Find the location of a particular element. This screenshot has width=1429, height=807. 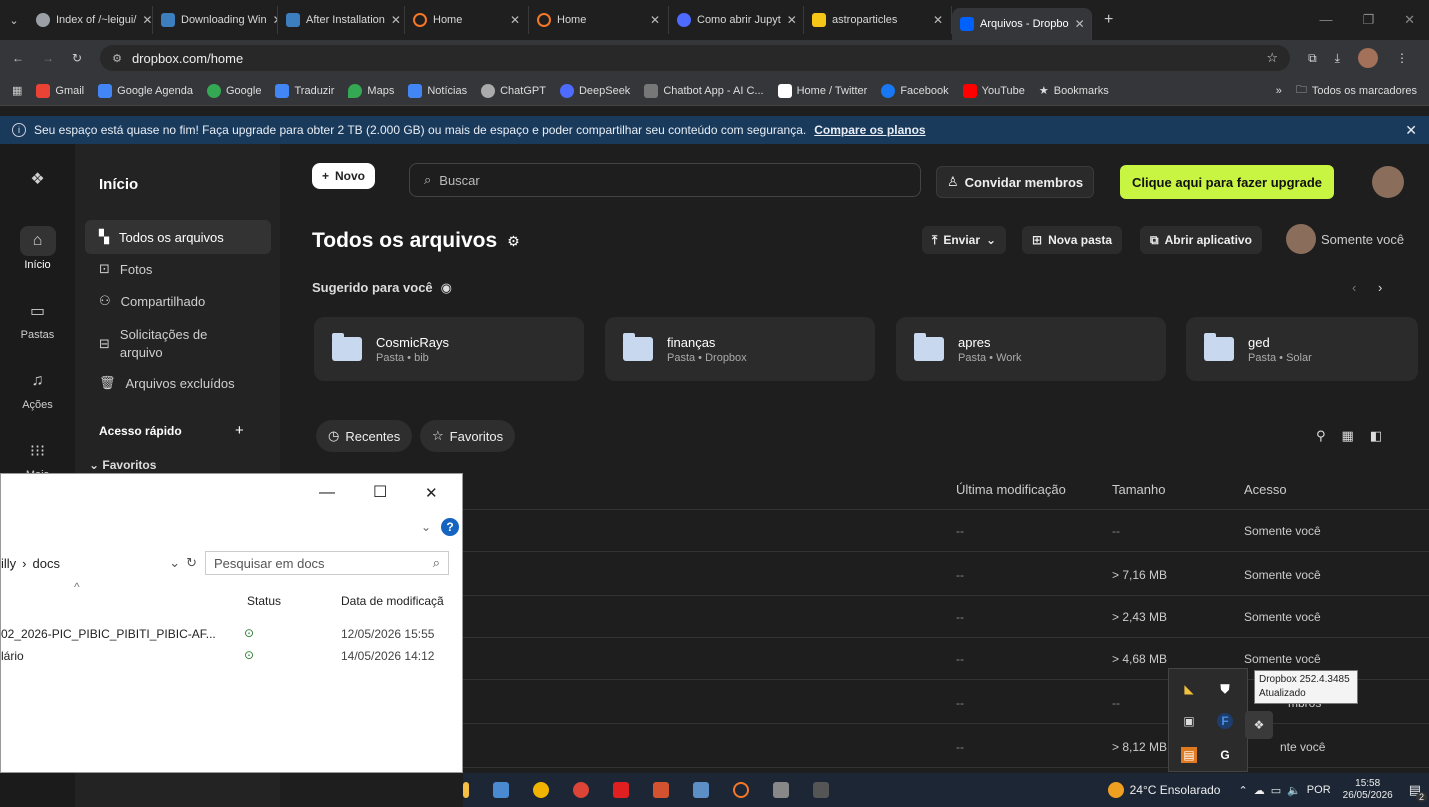

list-item: lário ⊙ 14/05/2026 14:12 is located at coordinates (232, 657).